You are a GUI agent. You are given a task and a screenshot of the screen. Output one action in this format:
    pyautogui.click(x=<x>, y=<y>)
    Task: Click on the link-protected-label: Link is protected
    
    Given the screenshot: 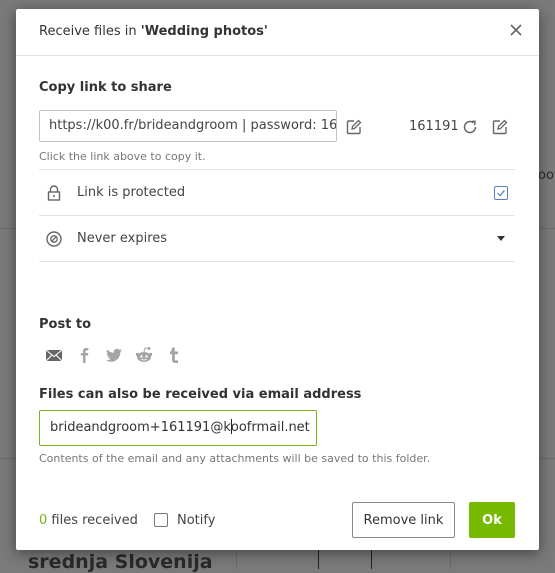 What is the action you would take?
    pyautogui.click(x=131, y=192)
    